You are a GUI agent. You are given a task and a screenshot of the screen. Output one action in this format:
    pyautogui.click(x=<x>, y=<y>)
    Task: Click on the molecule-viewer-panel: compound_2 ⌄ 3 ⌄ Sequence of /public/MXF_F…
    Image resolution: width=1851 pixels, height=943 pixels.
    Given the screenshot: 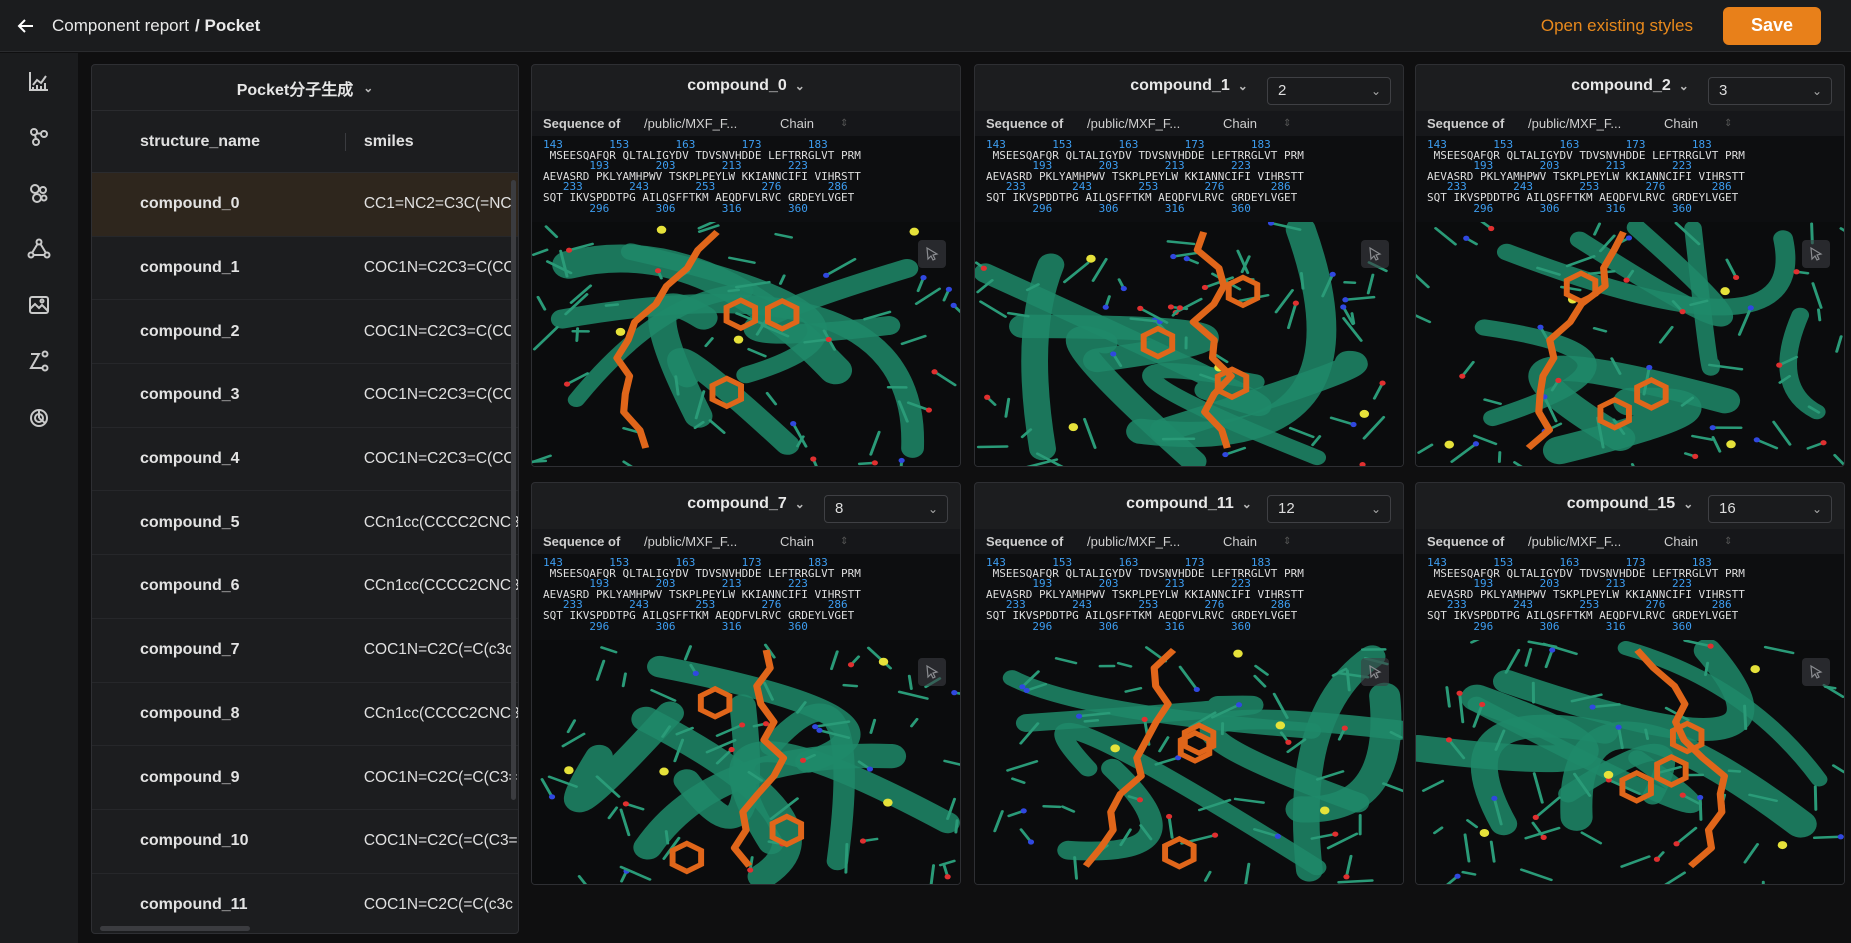 What is the action you would take?
    pyautogui.click(x=1630, y=265)
    